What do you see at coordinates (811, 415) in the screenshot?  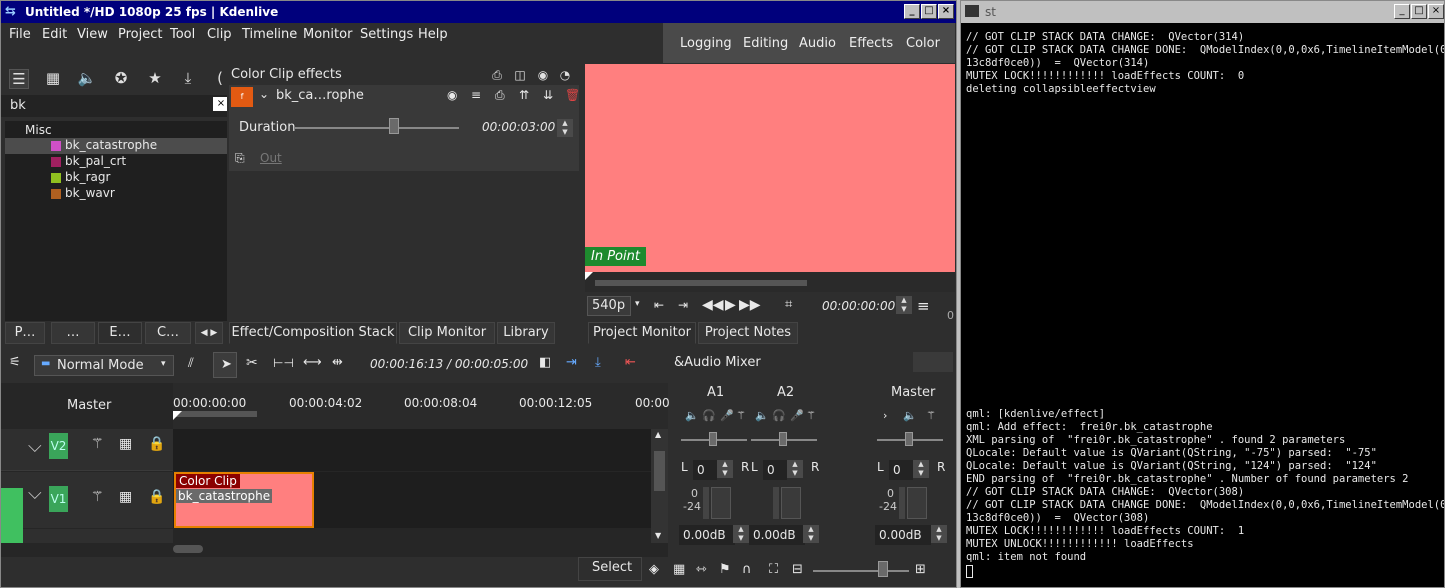 I see `a2-effects-icon: ⚚` at bounding box center [811, 415].